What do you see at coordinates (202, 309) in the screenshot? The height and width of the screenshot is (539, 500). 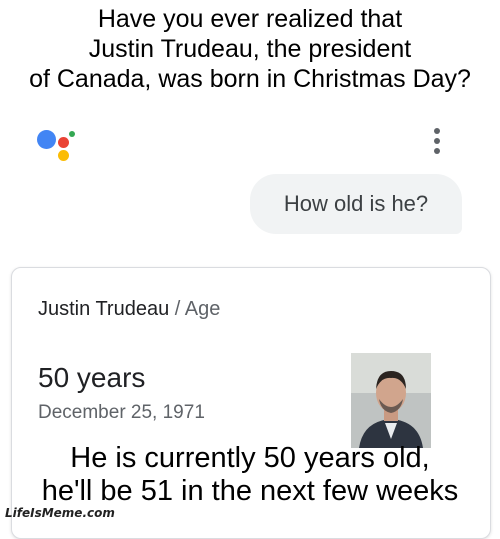 I see `attribute-name: Age` at bounding box center [202, 309].